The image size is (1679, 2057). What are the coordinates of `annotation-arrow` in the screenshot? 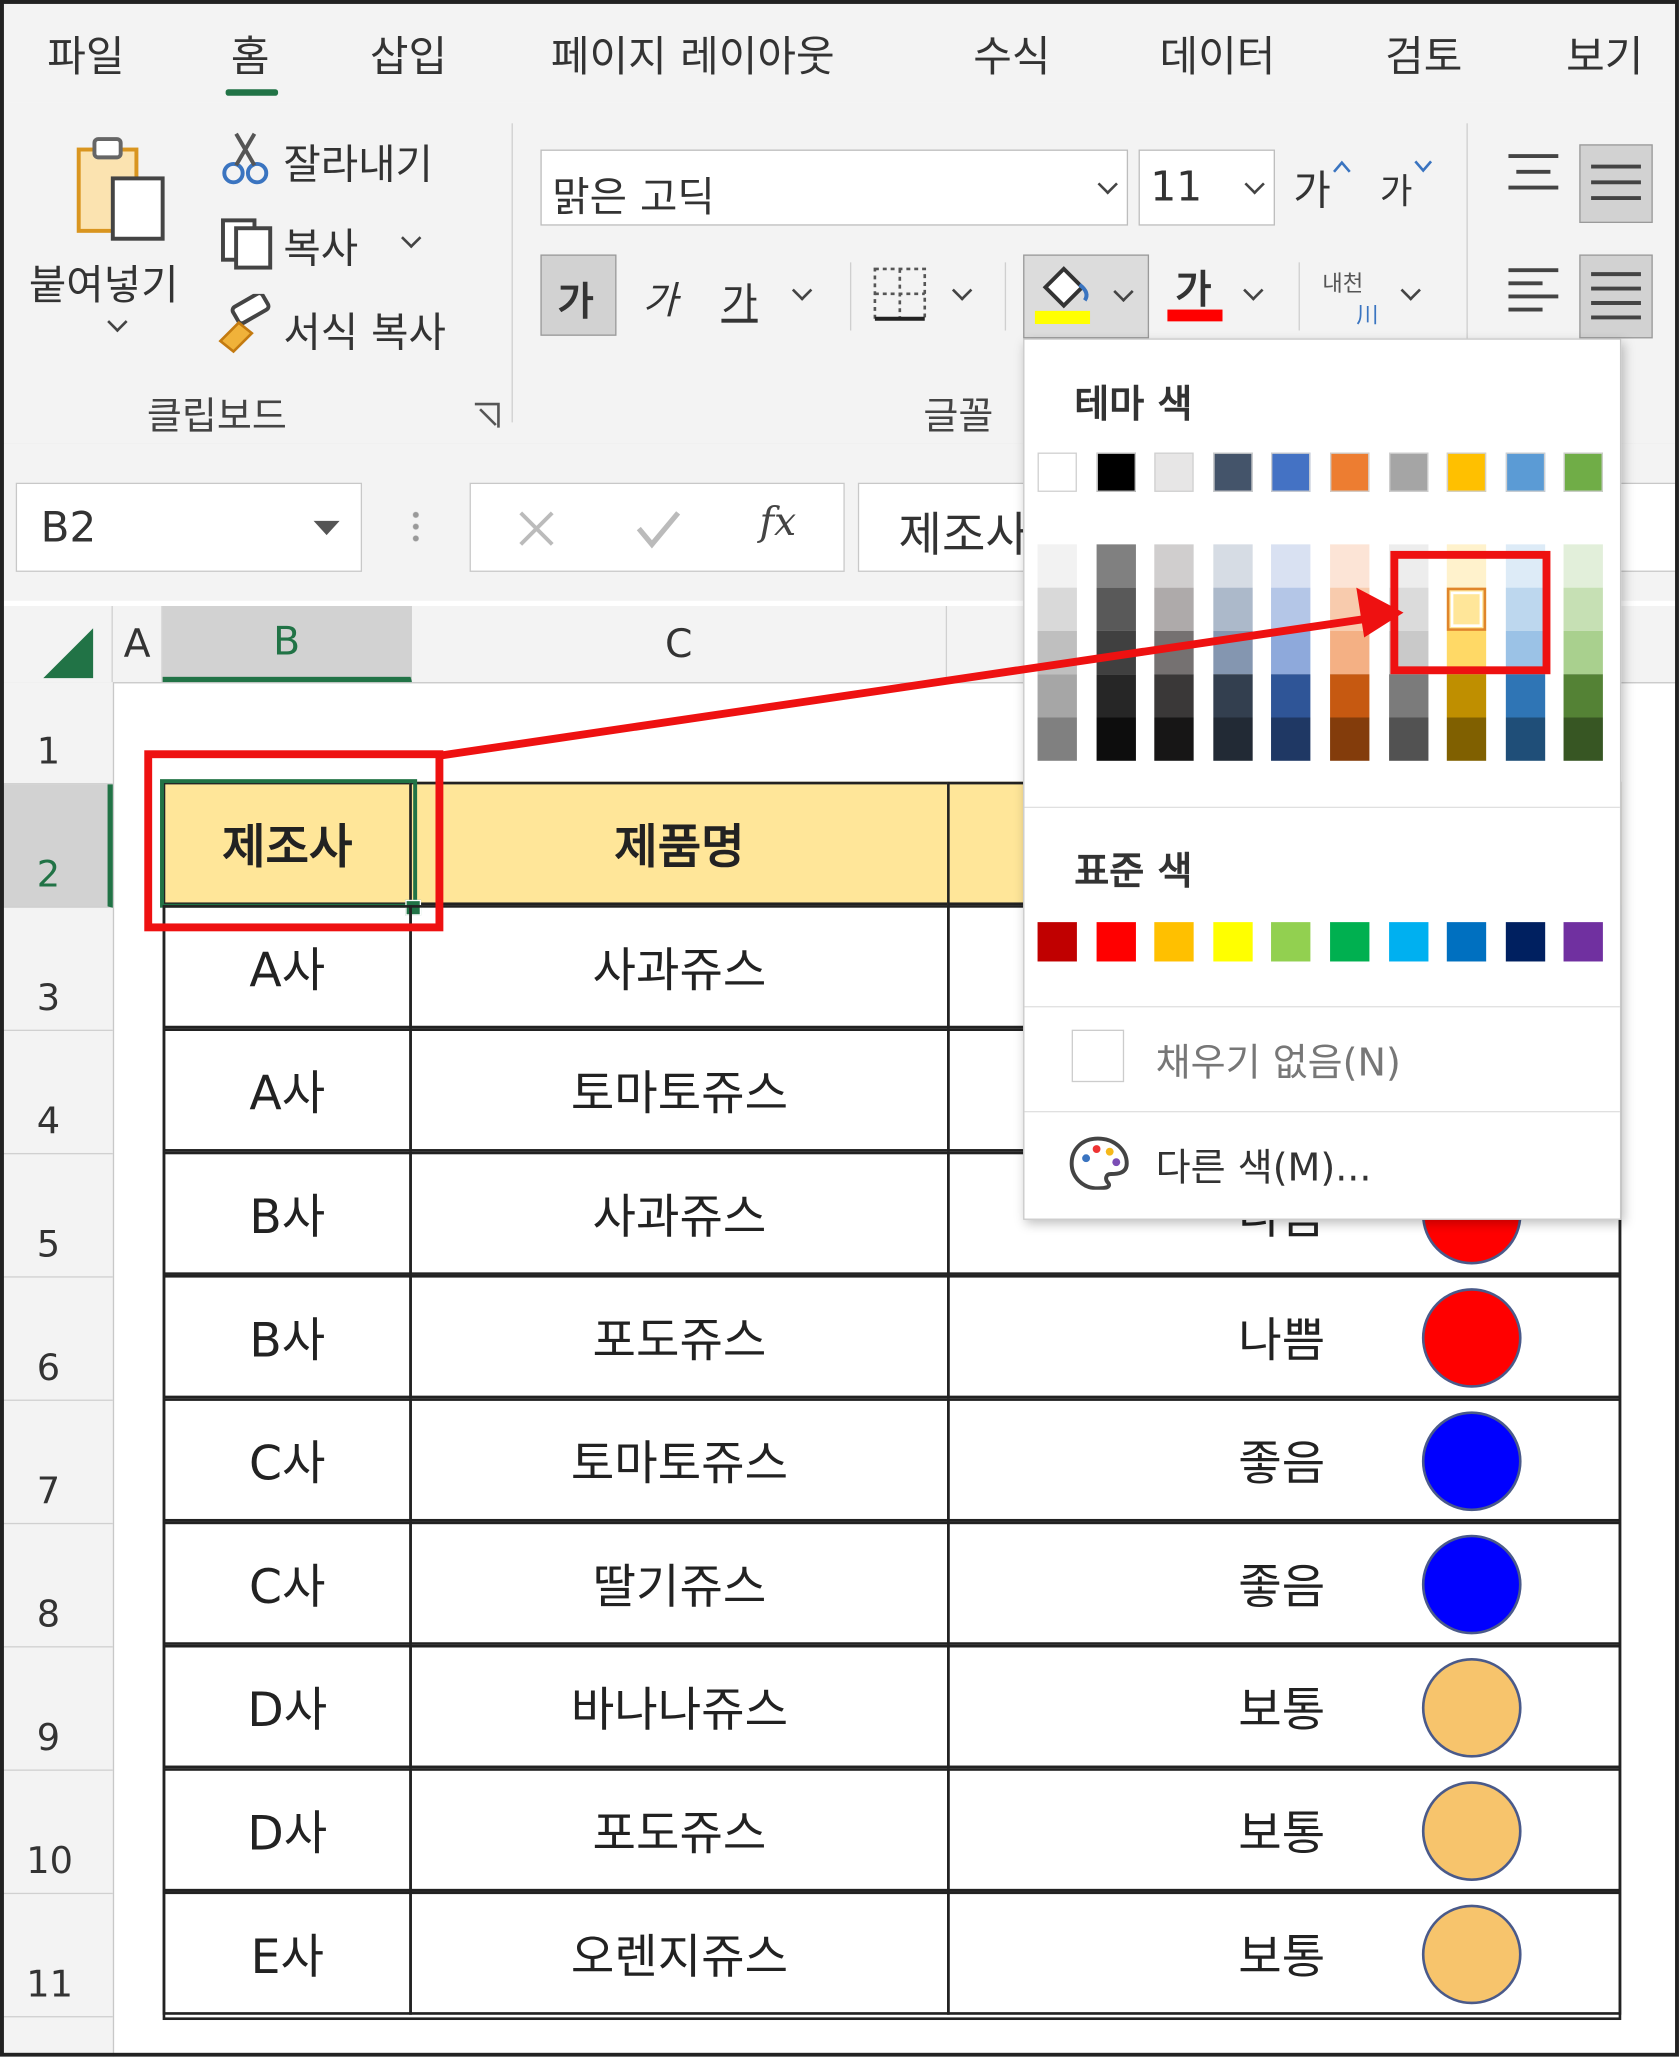 It's located at (922, 673).